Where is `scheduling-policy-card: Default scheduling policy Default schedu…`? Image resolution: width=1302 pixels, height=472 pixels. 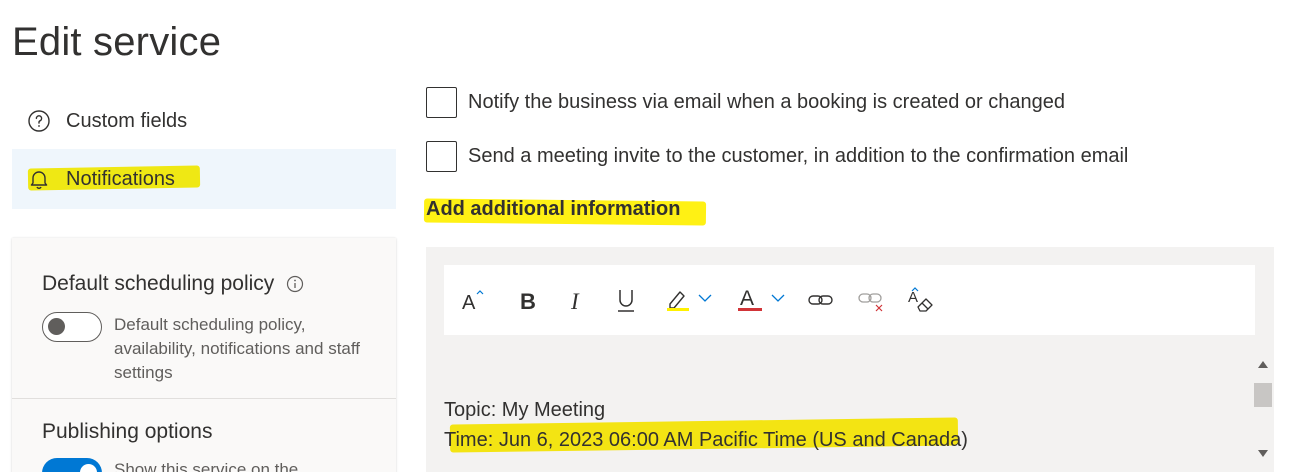
scheduling-policy-card: Default scheduling policy Default schedu… is located at coordinates (204, 355).